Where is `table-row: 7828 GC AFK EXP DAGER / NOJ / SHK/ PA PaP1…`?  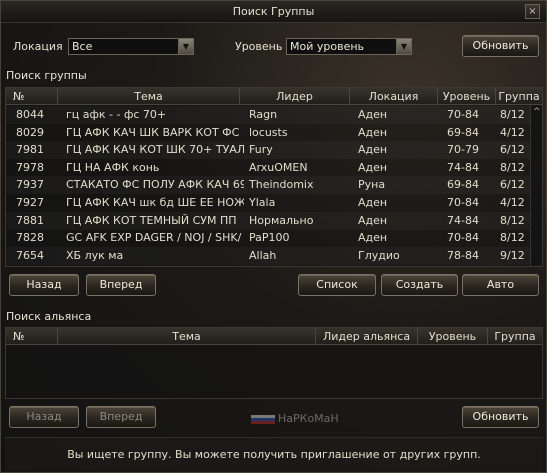
table-row: 7828 GC AFK EXP DAGER / NOJ / SHK/ PA PaP1… is located at coordinates (268, 238).